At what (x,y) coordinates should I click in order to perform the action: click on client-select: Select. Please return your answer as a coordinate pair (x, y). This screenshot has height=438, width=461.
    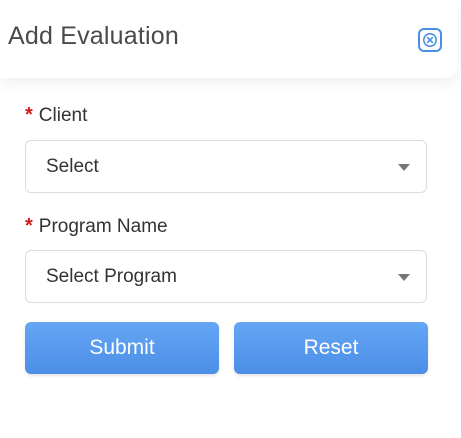
    Looking at the image, I should click on (226, 166).